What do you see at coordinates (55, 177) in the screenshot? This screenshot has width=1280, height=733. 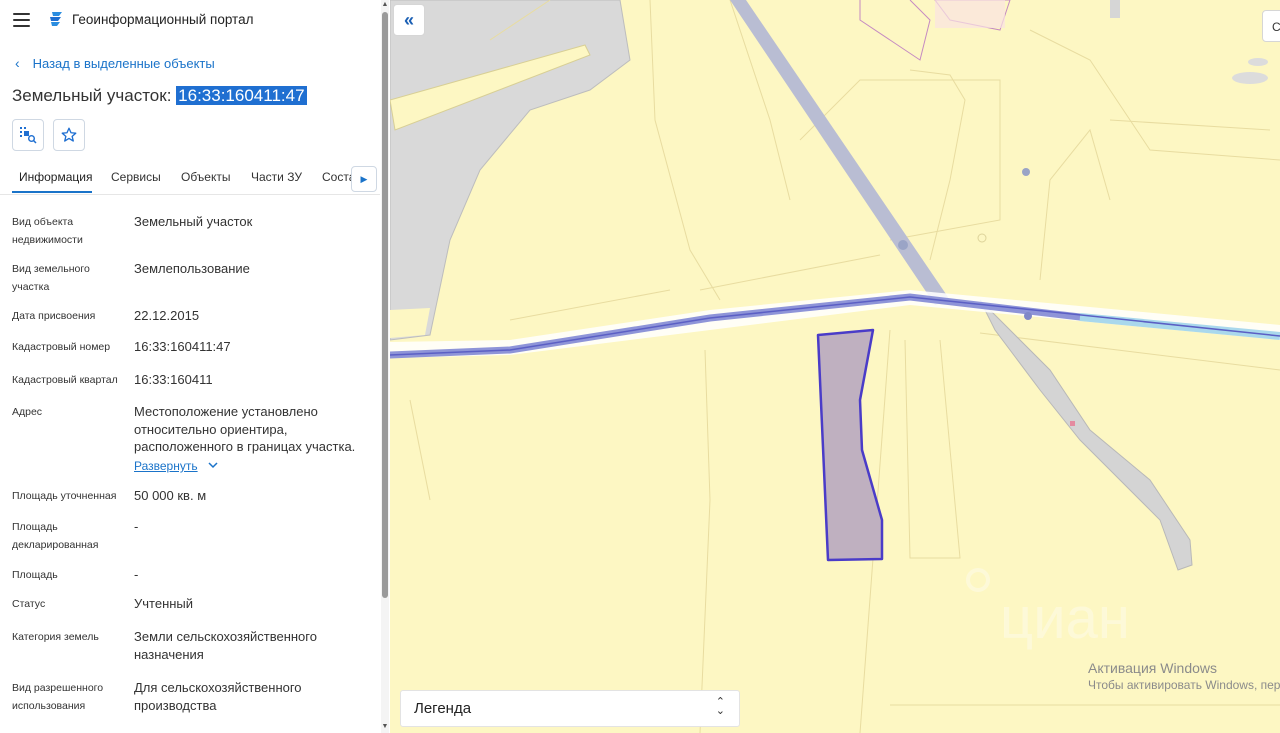 I see `tab-info: Информация` at bounding box center [55, 177].